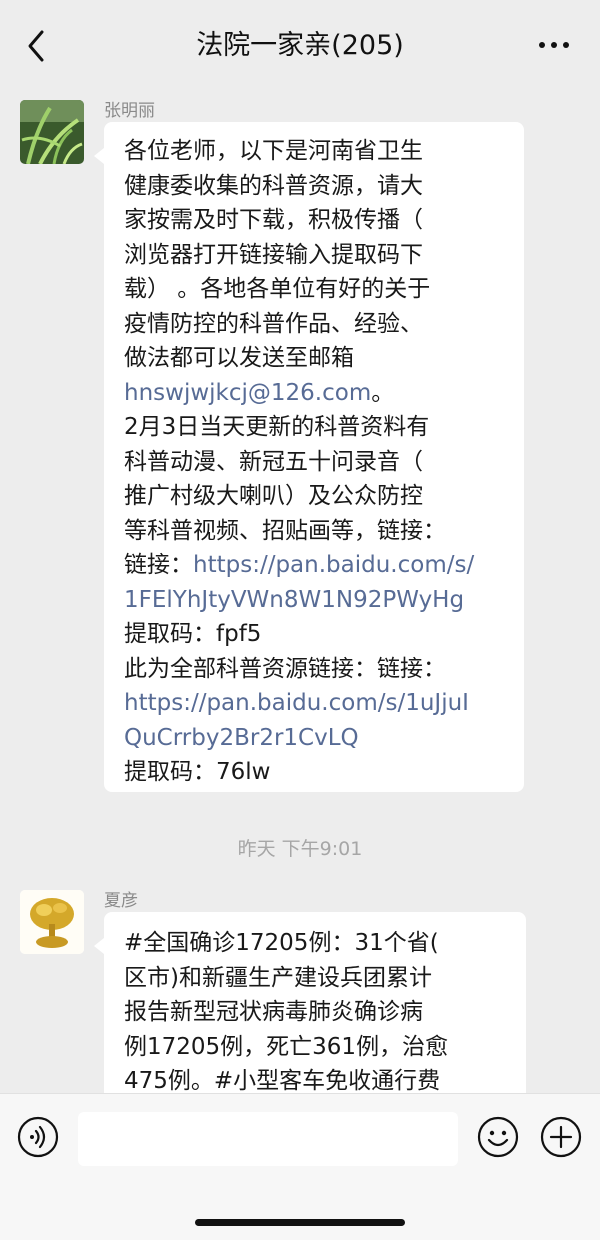 This screenshot has height=1240, width=600. What do you see at coordinates (299, 738) in the screenshot?
I see `baidu-link2-part2: QuCrrby2Br2r1CvLQ` at bounding box center [299, 738].